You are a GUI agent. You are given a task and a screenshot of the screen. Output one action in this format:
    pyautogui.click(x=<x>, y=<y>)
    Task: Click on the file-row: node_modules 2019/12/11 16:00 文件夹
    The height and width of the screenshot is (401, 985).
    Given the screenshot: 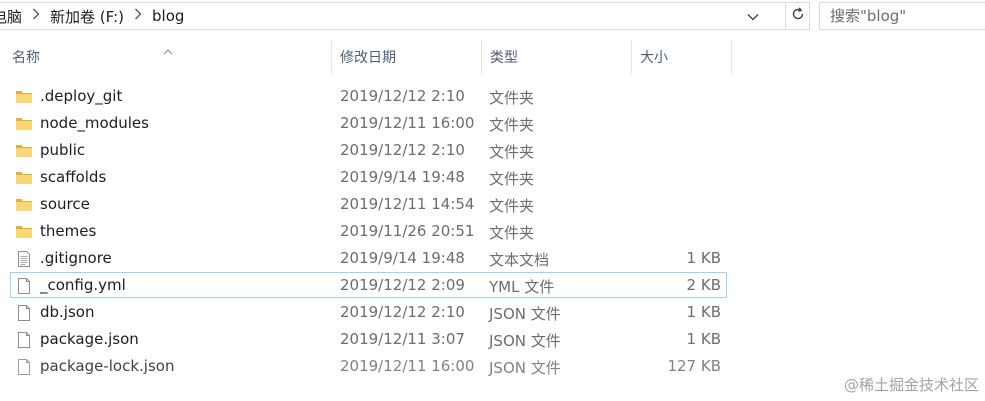 What is the action you would take?
    pyautogui.click(x=368, y=123)
    